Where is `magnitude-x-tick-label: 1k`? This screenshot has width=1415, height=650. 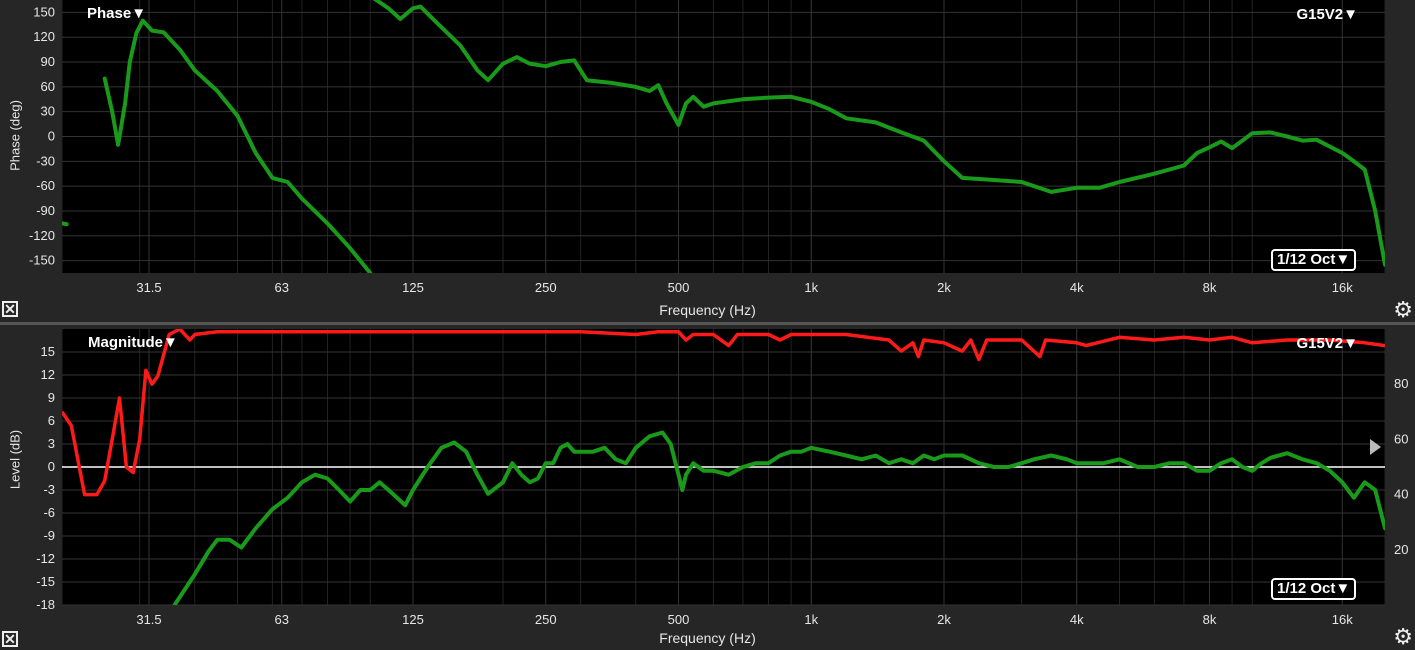 magnitude-x-tick-label: 1k is located at coordinates (811, 619).